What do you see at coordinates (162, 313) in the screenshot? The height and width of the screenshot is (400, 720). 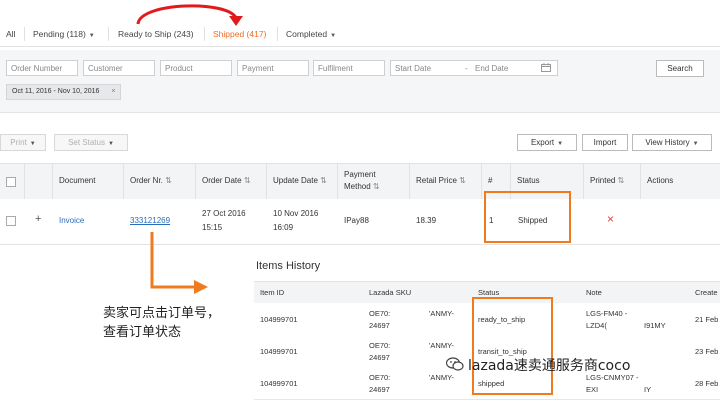 I see `annotation-line1: 卖家可点击订单号，` at bounding box center [162, 313].